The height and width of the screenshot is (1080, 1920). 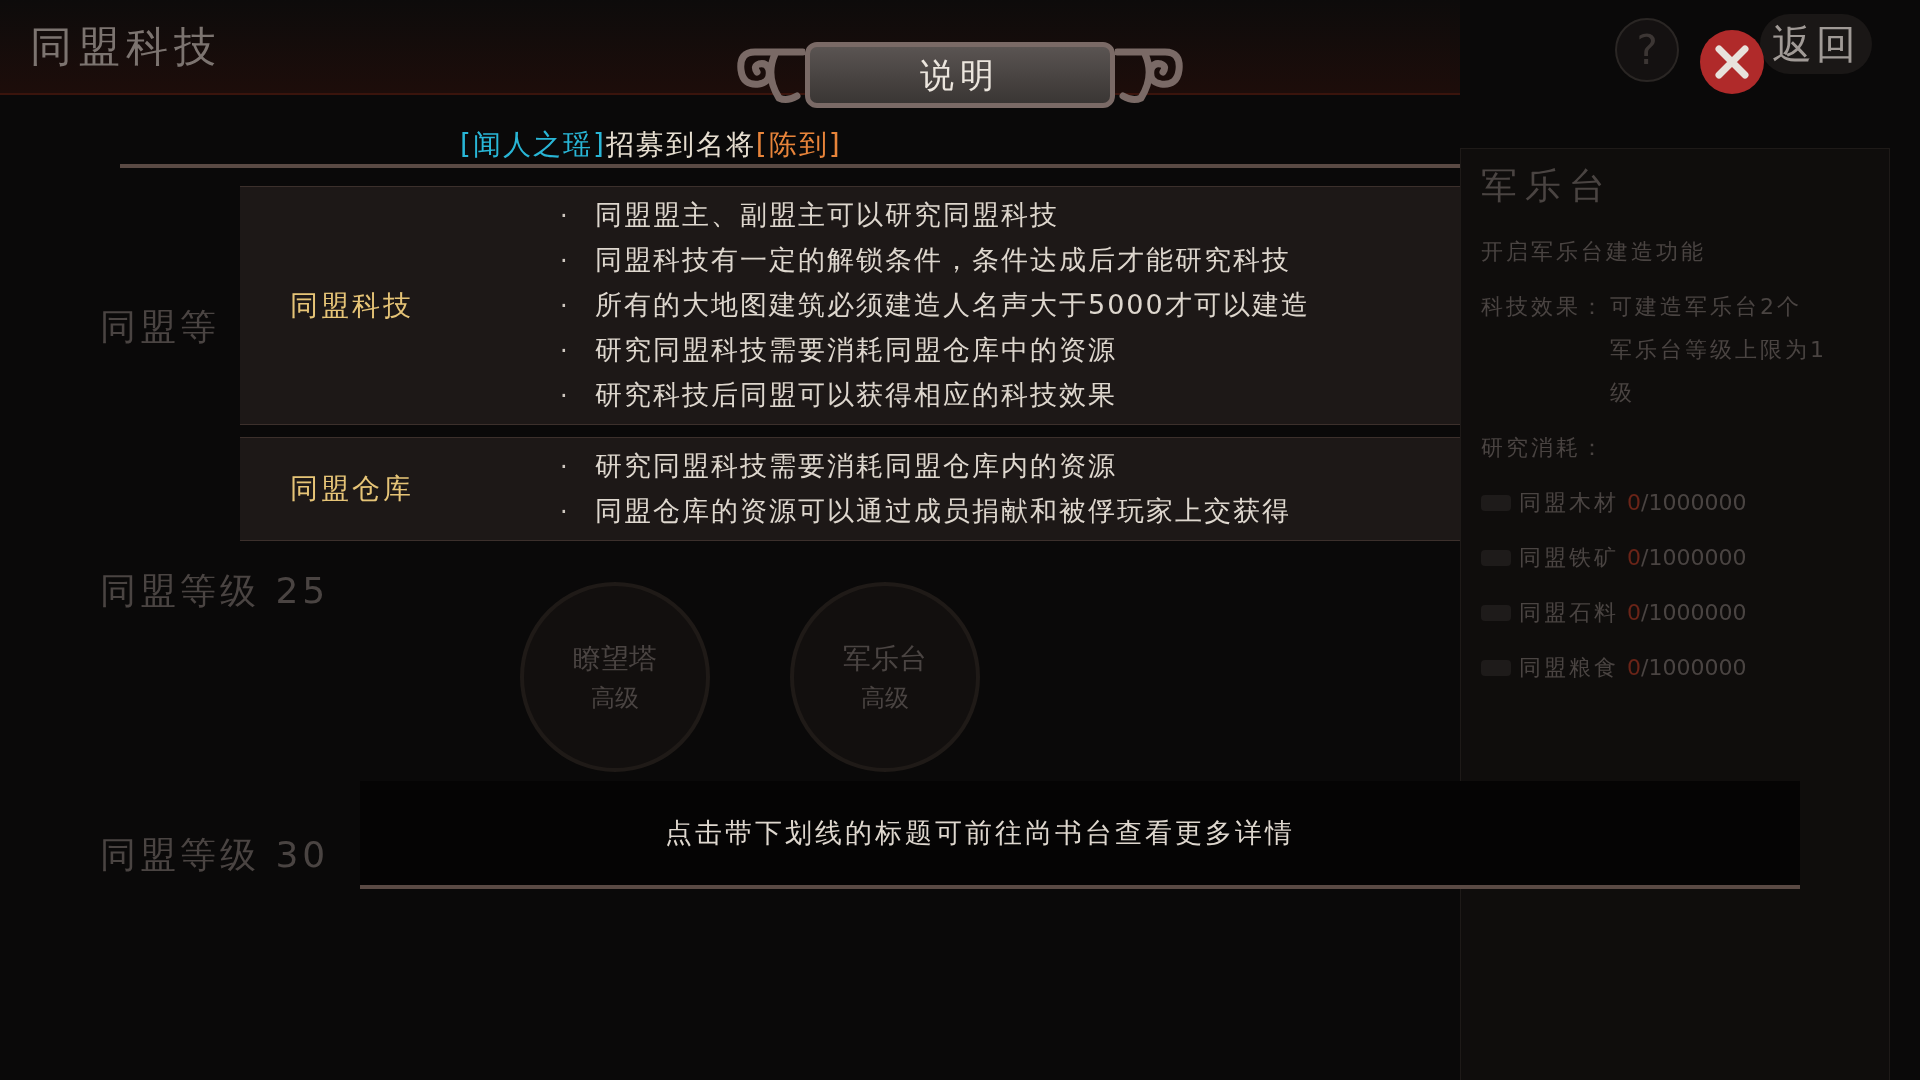 What do you see at coordinates (1569, 503) in the screenshot?
I see `resource-name: 同盟木材` at bounding box center [1569, 503].